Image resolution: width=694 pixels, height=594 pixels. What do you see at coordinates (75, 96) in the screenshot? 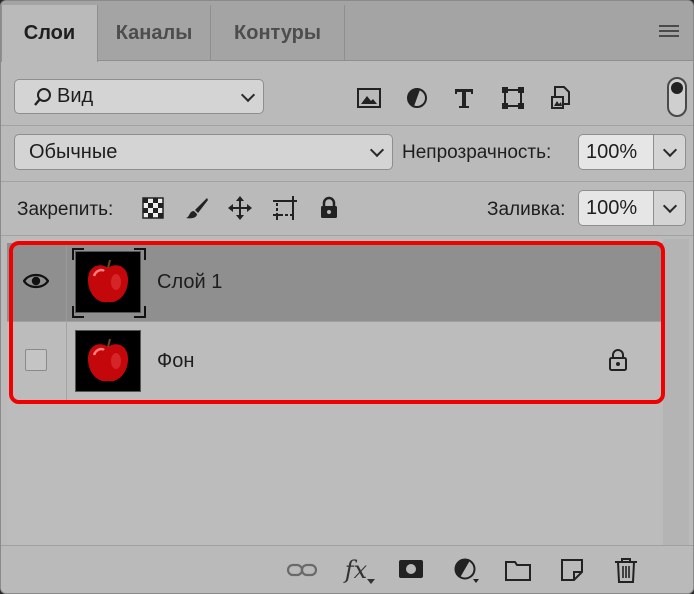
I see `filter-kind-label: Вид` at bounding box center [75, 96].